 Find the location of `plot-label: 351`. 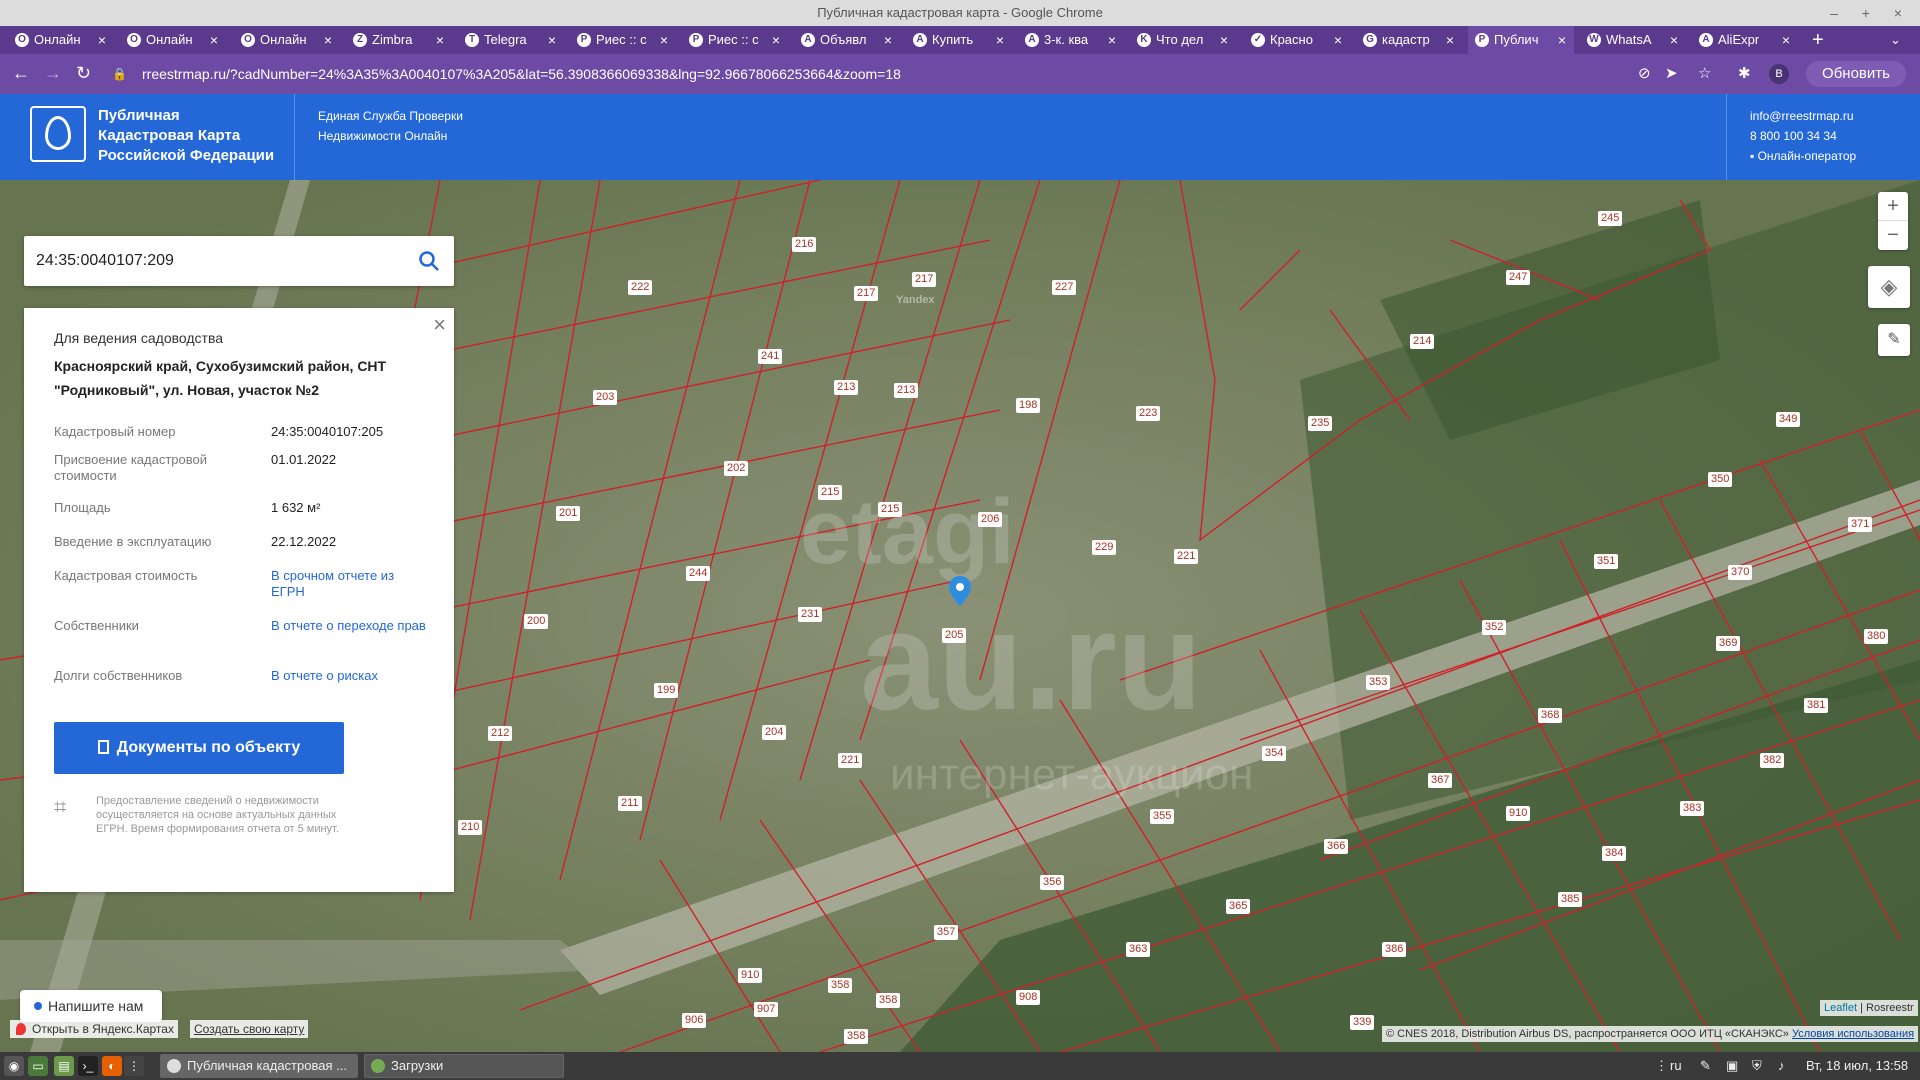

plot-label: 351 is located at coordinates (1606, 561).